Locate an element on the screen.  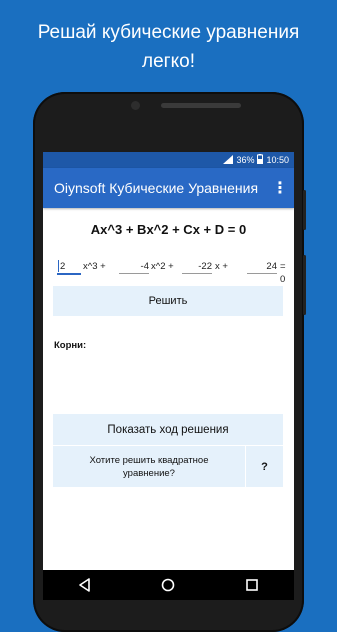
phone-side-button-volume is located at coordinates (304, 285).